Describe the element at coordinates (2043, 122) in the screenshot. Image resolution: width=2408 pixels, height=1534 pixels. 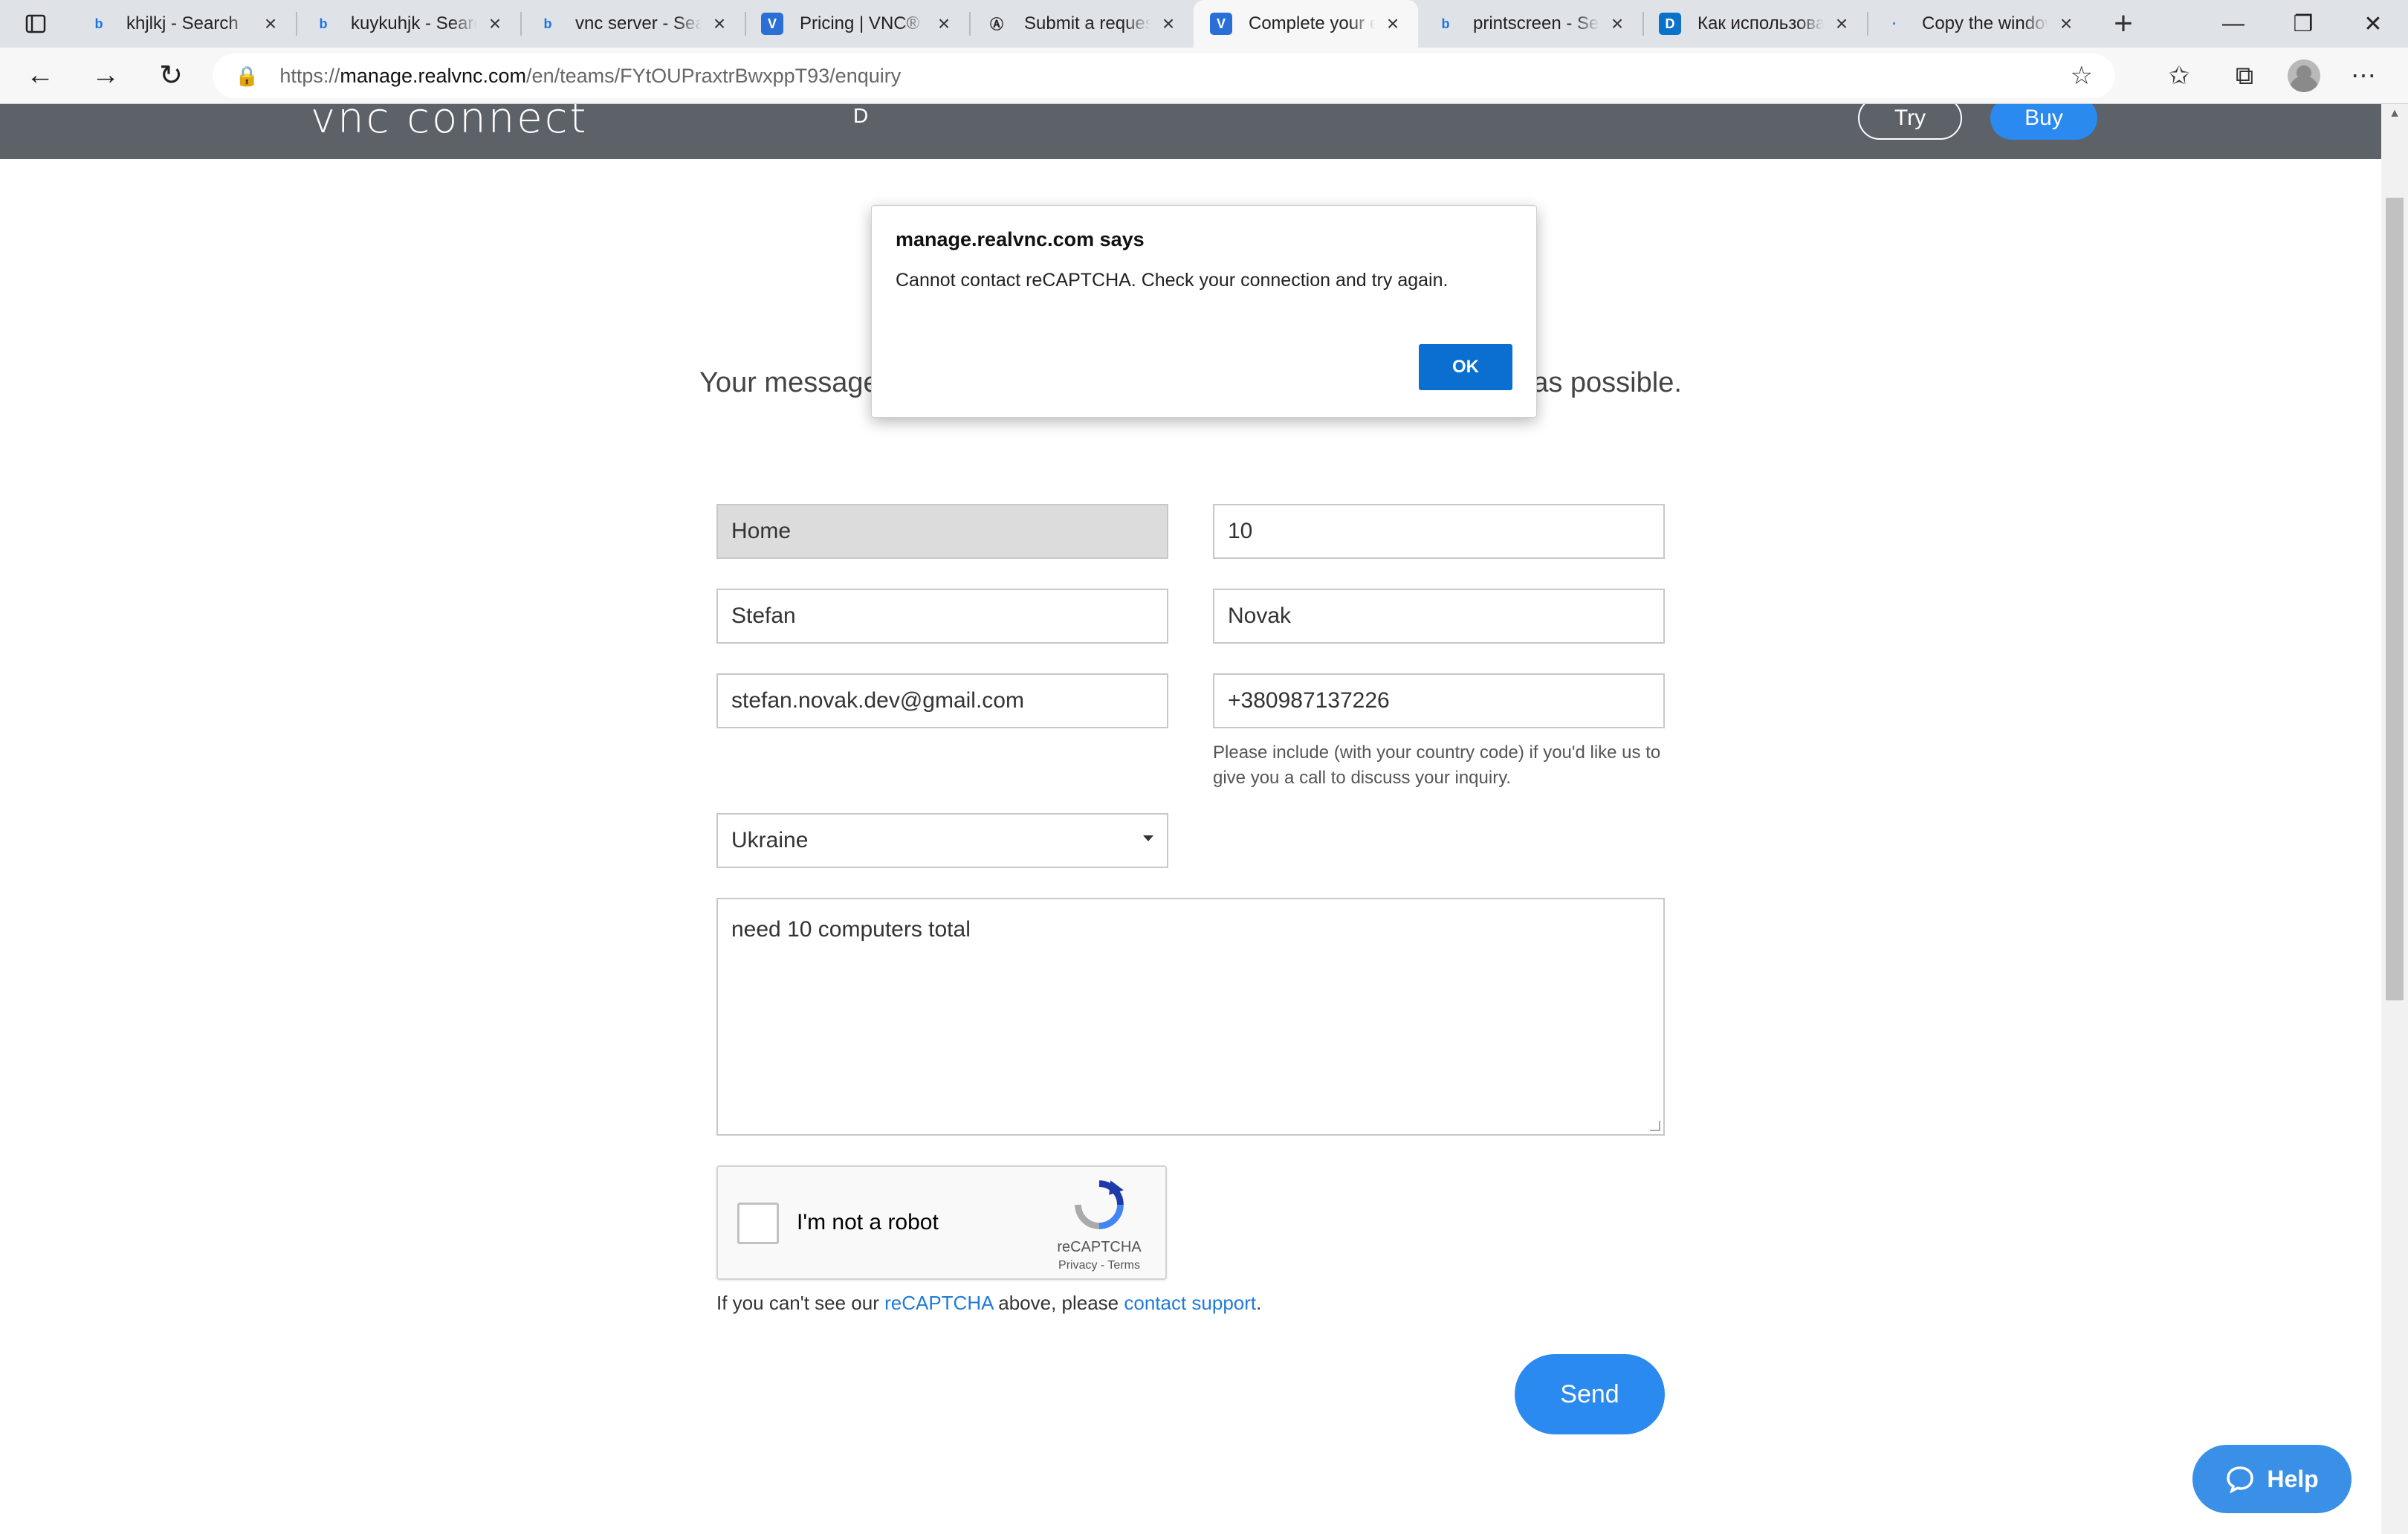
I see `buy-button: Buy` at that location.